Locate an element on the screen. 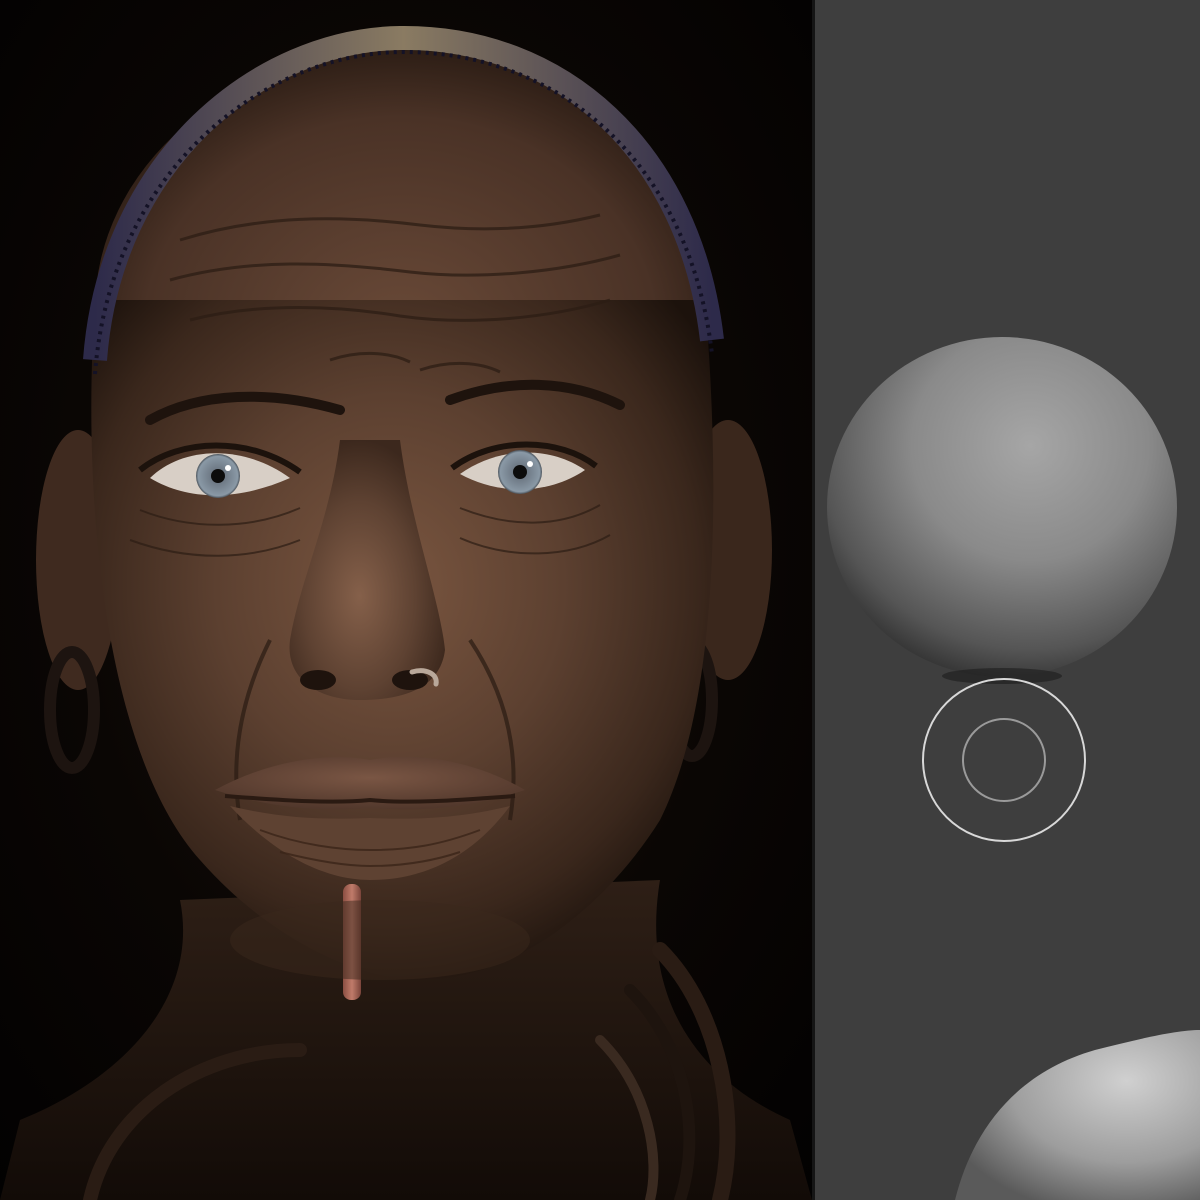 The height and width of the screenshot is (1200, 1200). sculpt-sphere is located at coordinates (1002, 507).